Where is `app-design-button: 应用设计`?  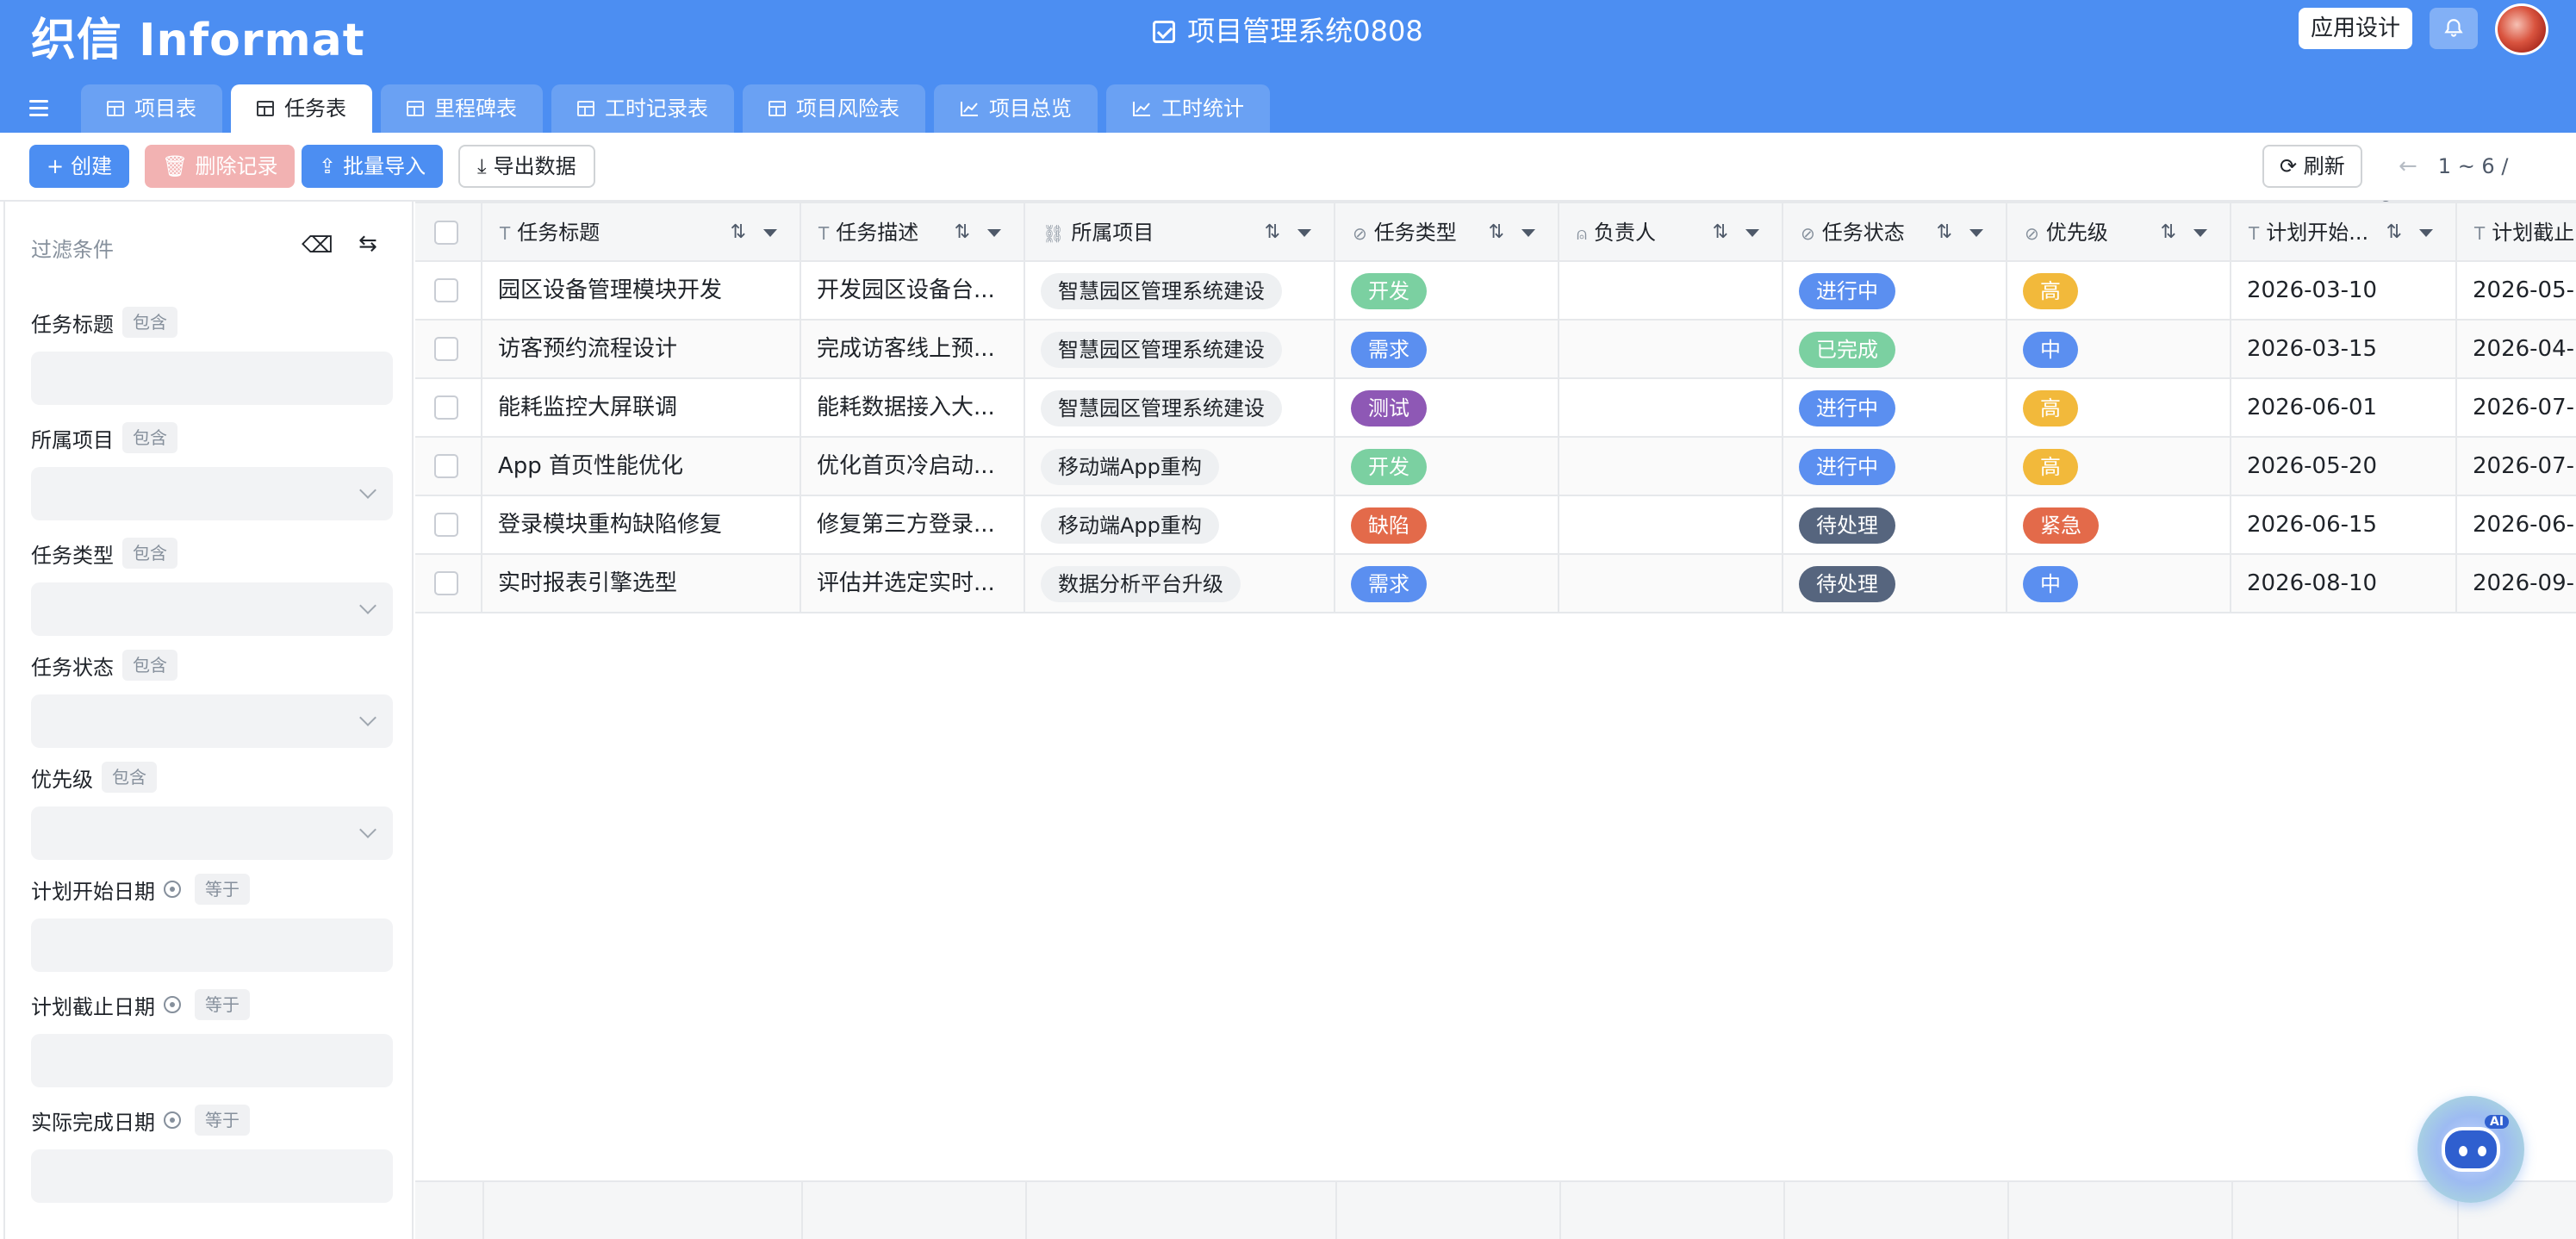 app-design-button: 应用设计 is located at coordinates (2355, 28).